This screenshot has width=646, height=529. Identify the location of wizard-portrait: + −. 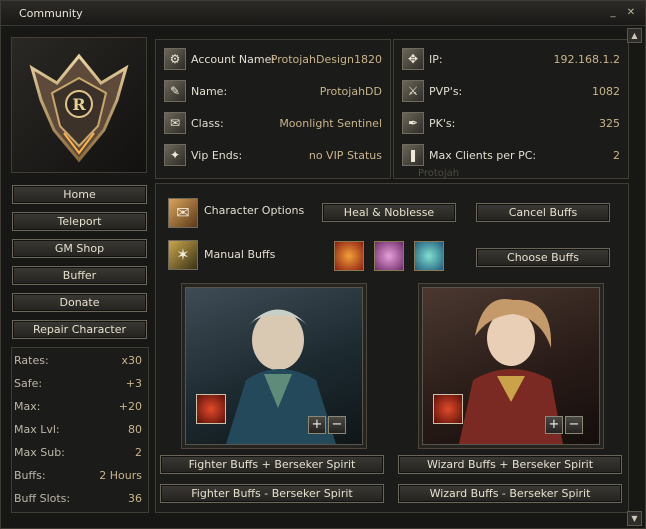
(511, 366).